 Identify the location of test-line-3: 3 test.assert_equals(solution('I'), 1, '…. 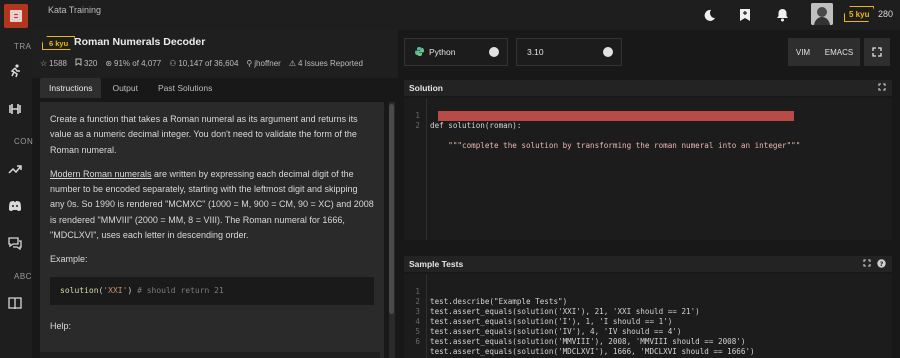
(648, 311).